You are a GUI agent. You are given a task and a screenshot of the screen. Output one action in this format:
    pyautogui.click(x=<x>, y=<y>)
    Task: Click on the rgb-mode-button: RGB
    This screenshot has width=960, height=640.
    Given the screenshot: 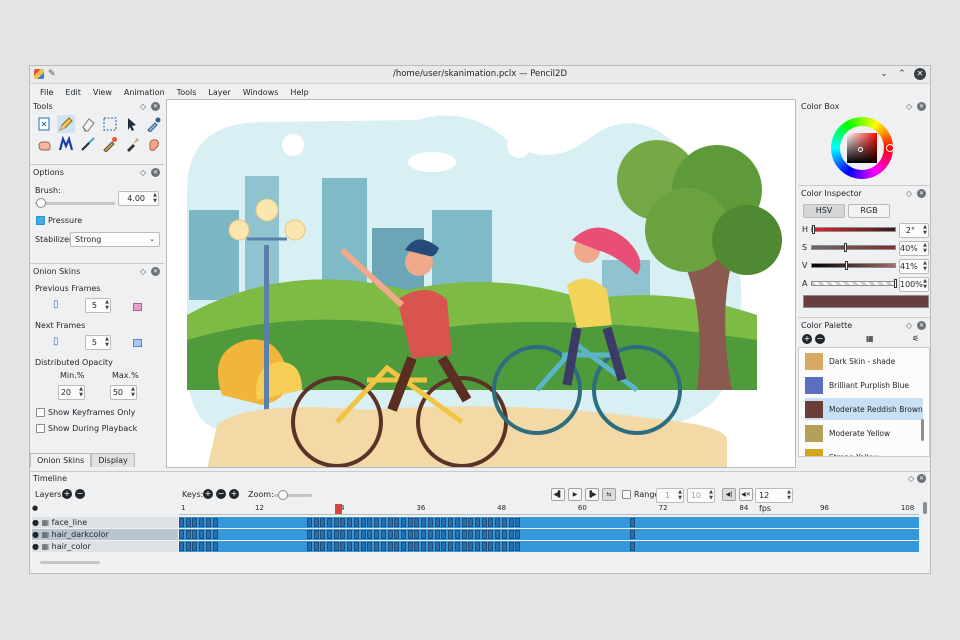 What is the action you would take?
    pyautogui.click(x=869, y=211)
    